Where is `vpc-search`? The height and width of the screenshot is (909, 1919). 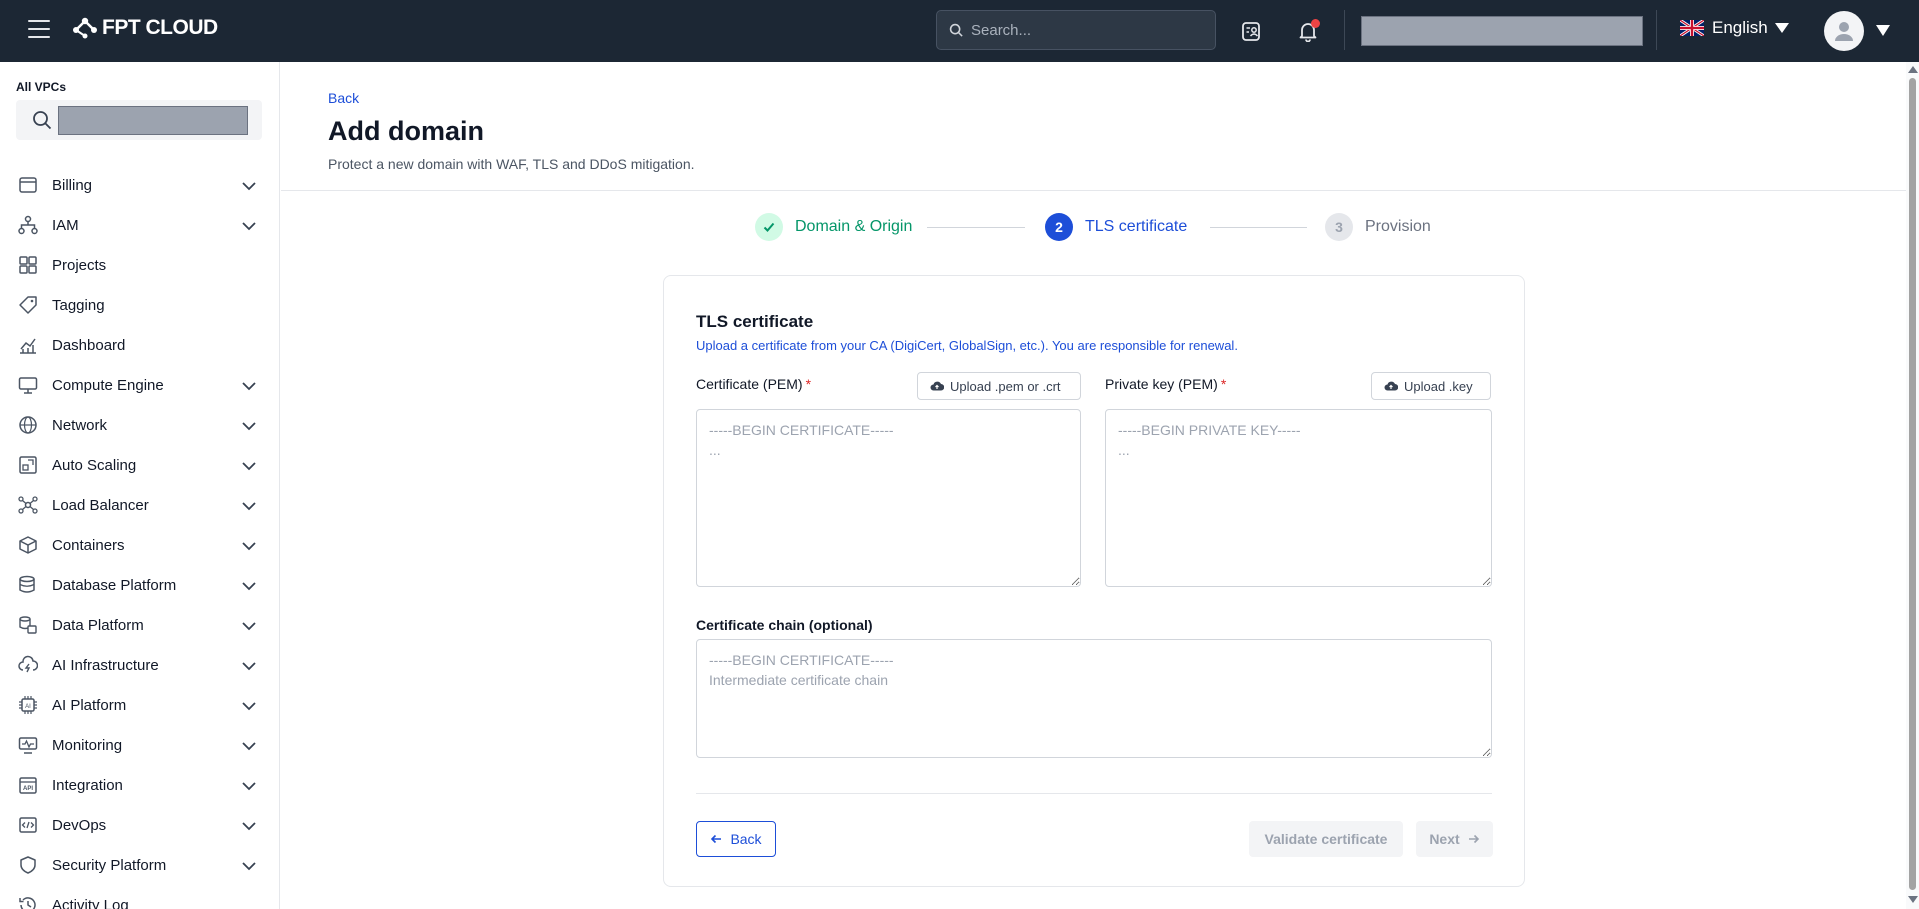 vpc-search is located at coordinates (139, 120).